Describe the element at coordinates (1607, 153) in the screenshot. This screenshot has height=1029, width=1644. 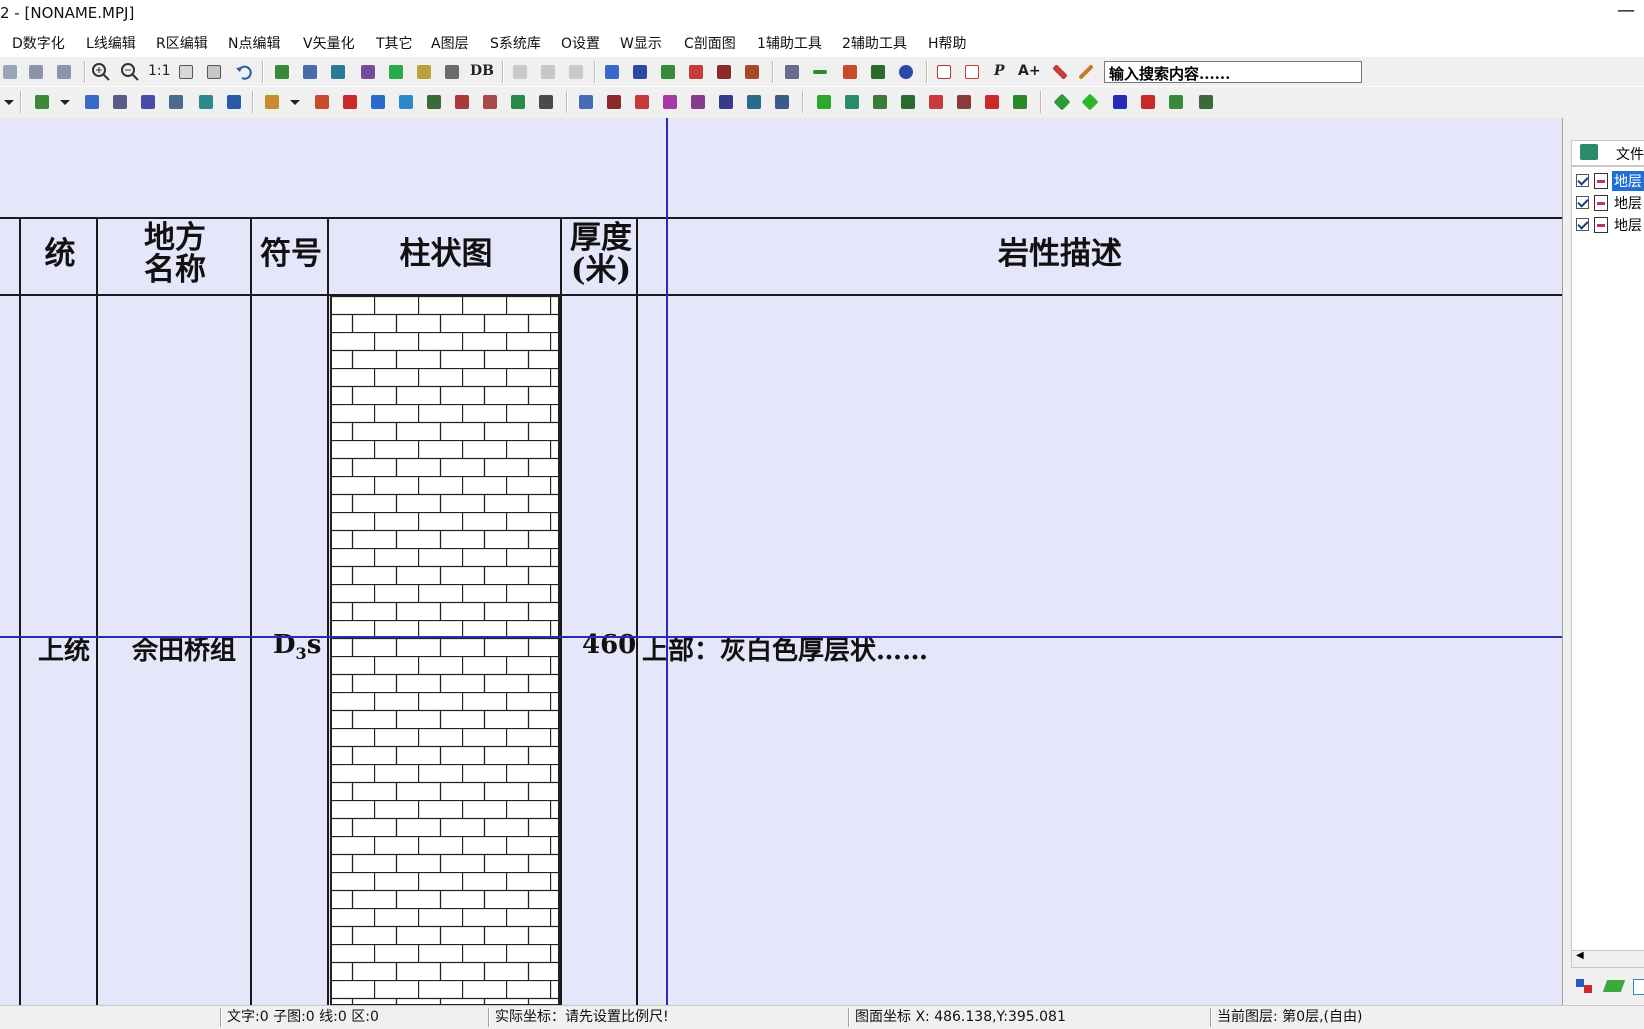
I see `panel-tab: 文件` at that location.